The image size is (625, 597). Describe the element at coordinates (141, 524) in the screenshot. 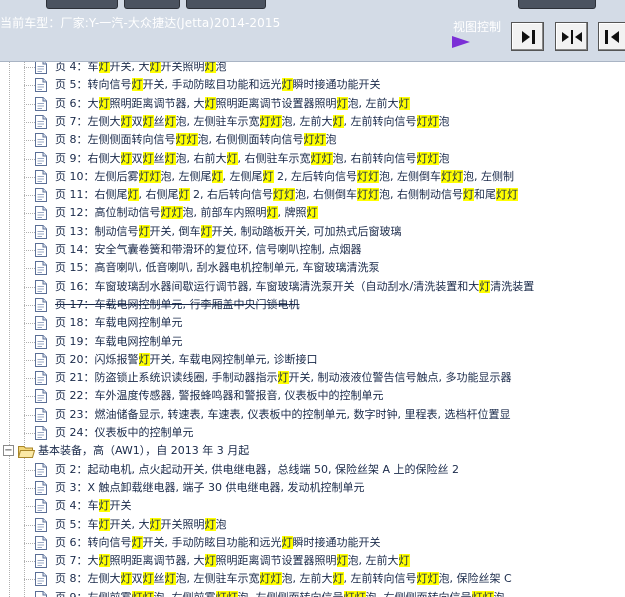

I see `tree-item-label: 页 5：车灯开关, 大灯开关照明灯泡` at that location.